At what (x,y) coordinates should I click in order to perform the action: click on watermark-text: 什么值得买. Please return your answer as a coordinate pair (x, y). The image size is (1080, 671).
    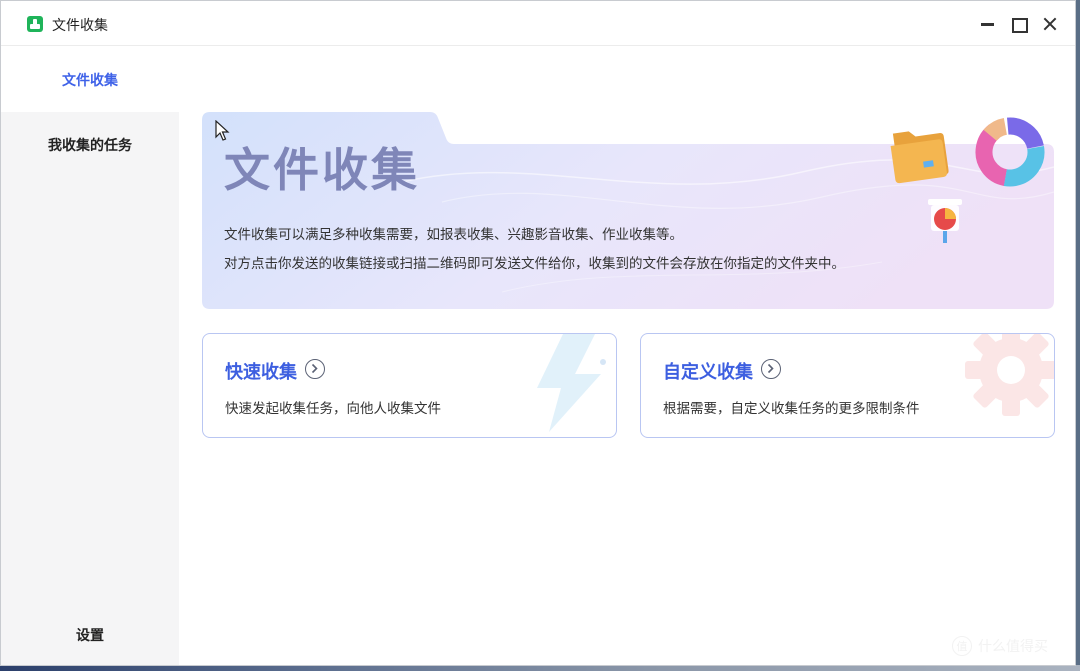
    Looking at the image, I should click on (1013, 647).